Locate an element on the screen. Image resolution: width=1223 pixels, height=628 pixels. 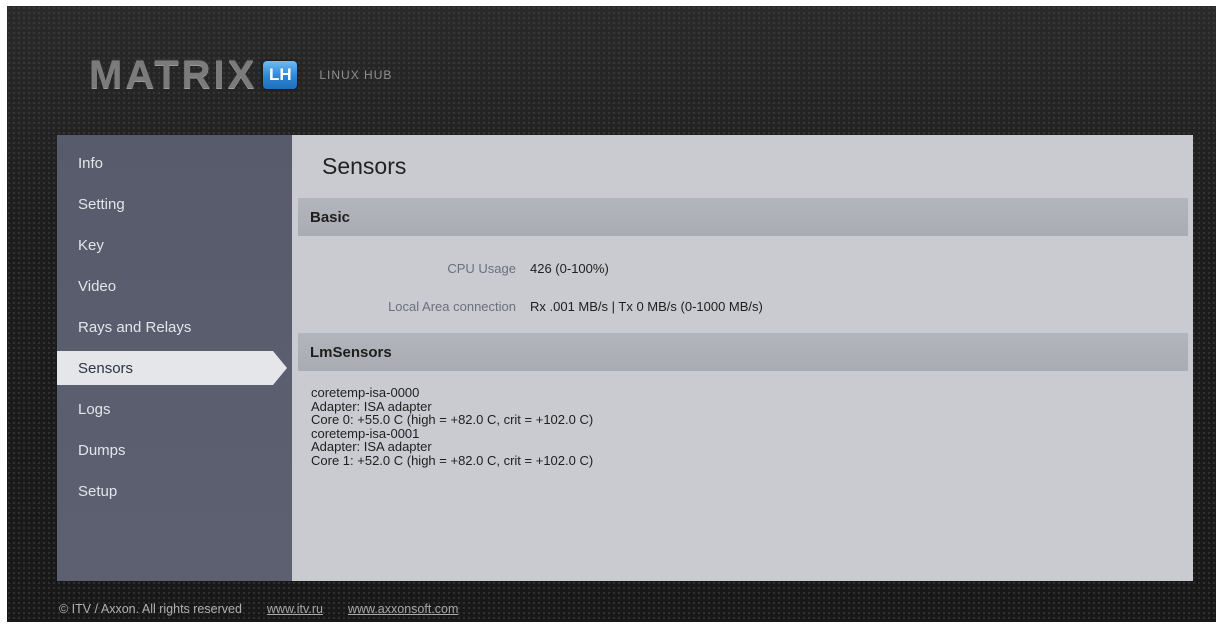
page-title: Sensors is located at coordinates (364, 166).